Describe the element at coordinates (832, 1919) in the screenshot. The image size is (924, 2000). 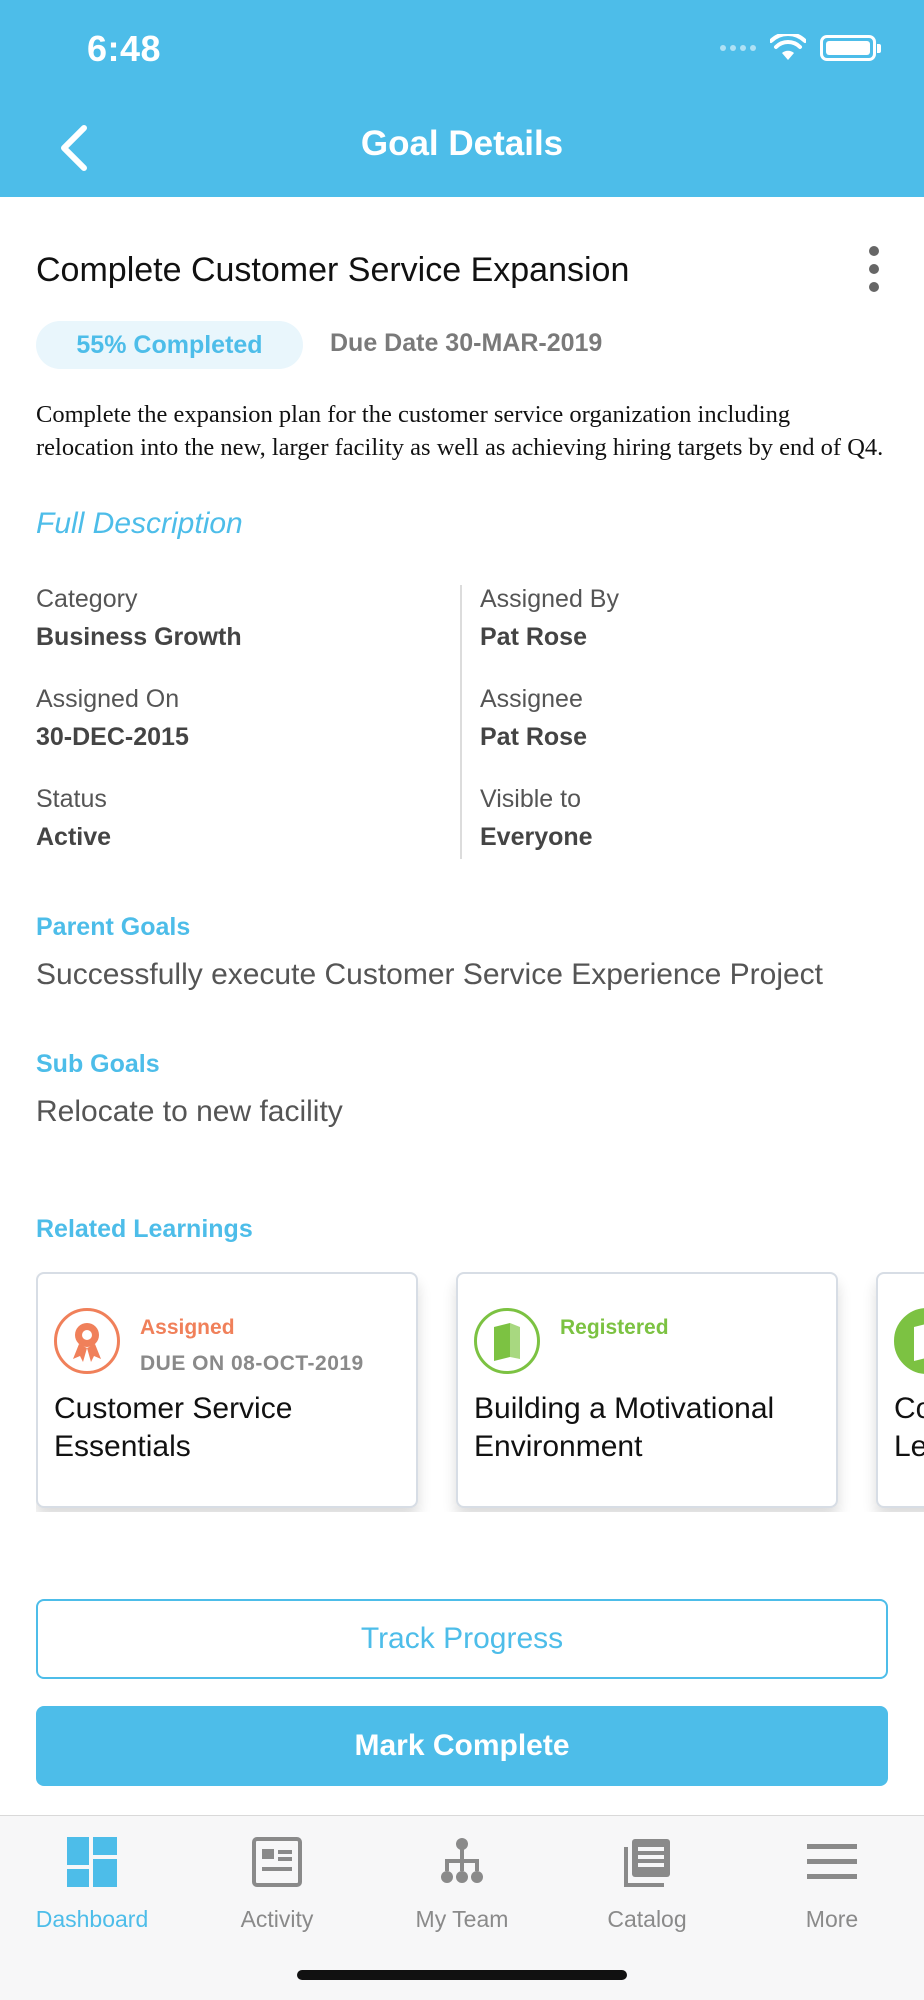
I see `tab-label: More` at that location.